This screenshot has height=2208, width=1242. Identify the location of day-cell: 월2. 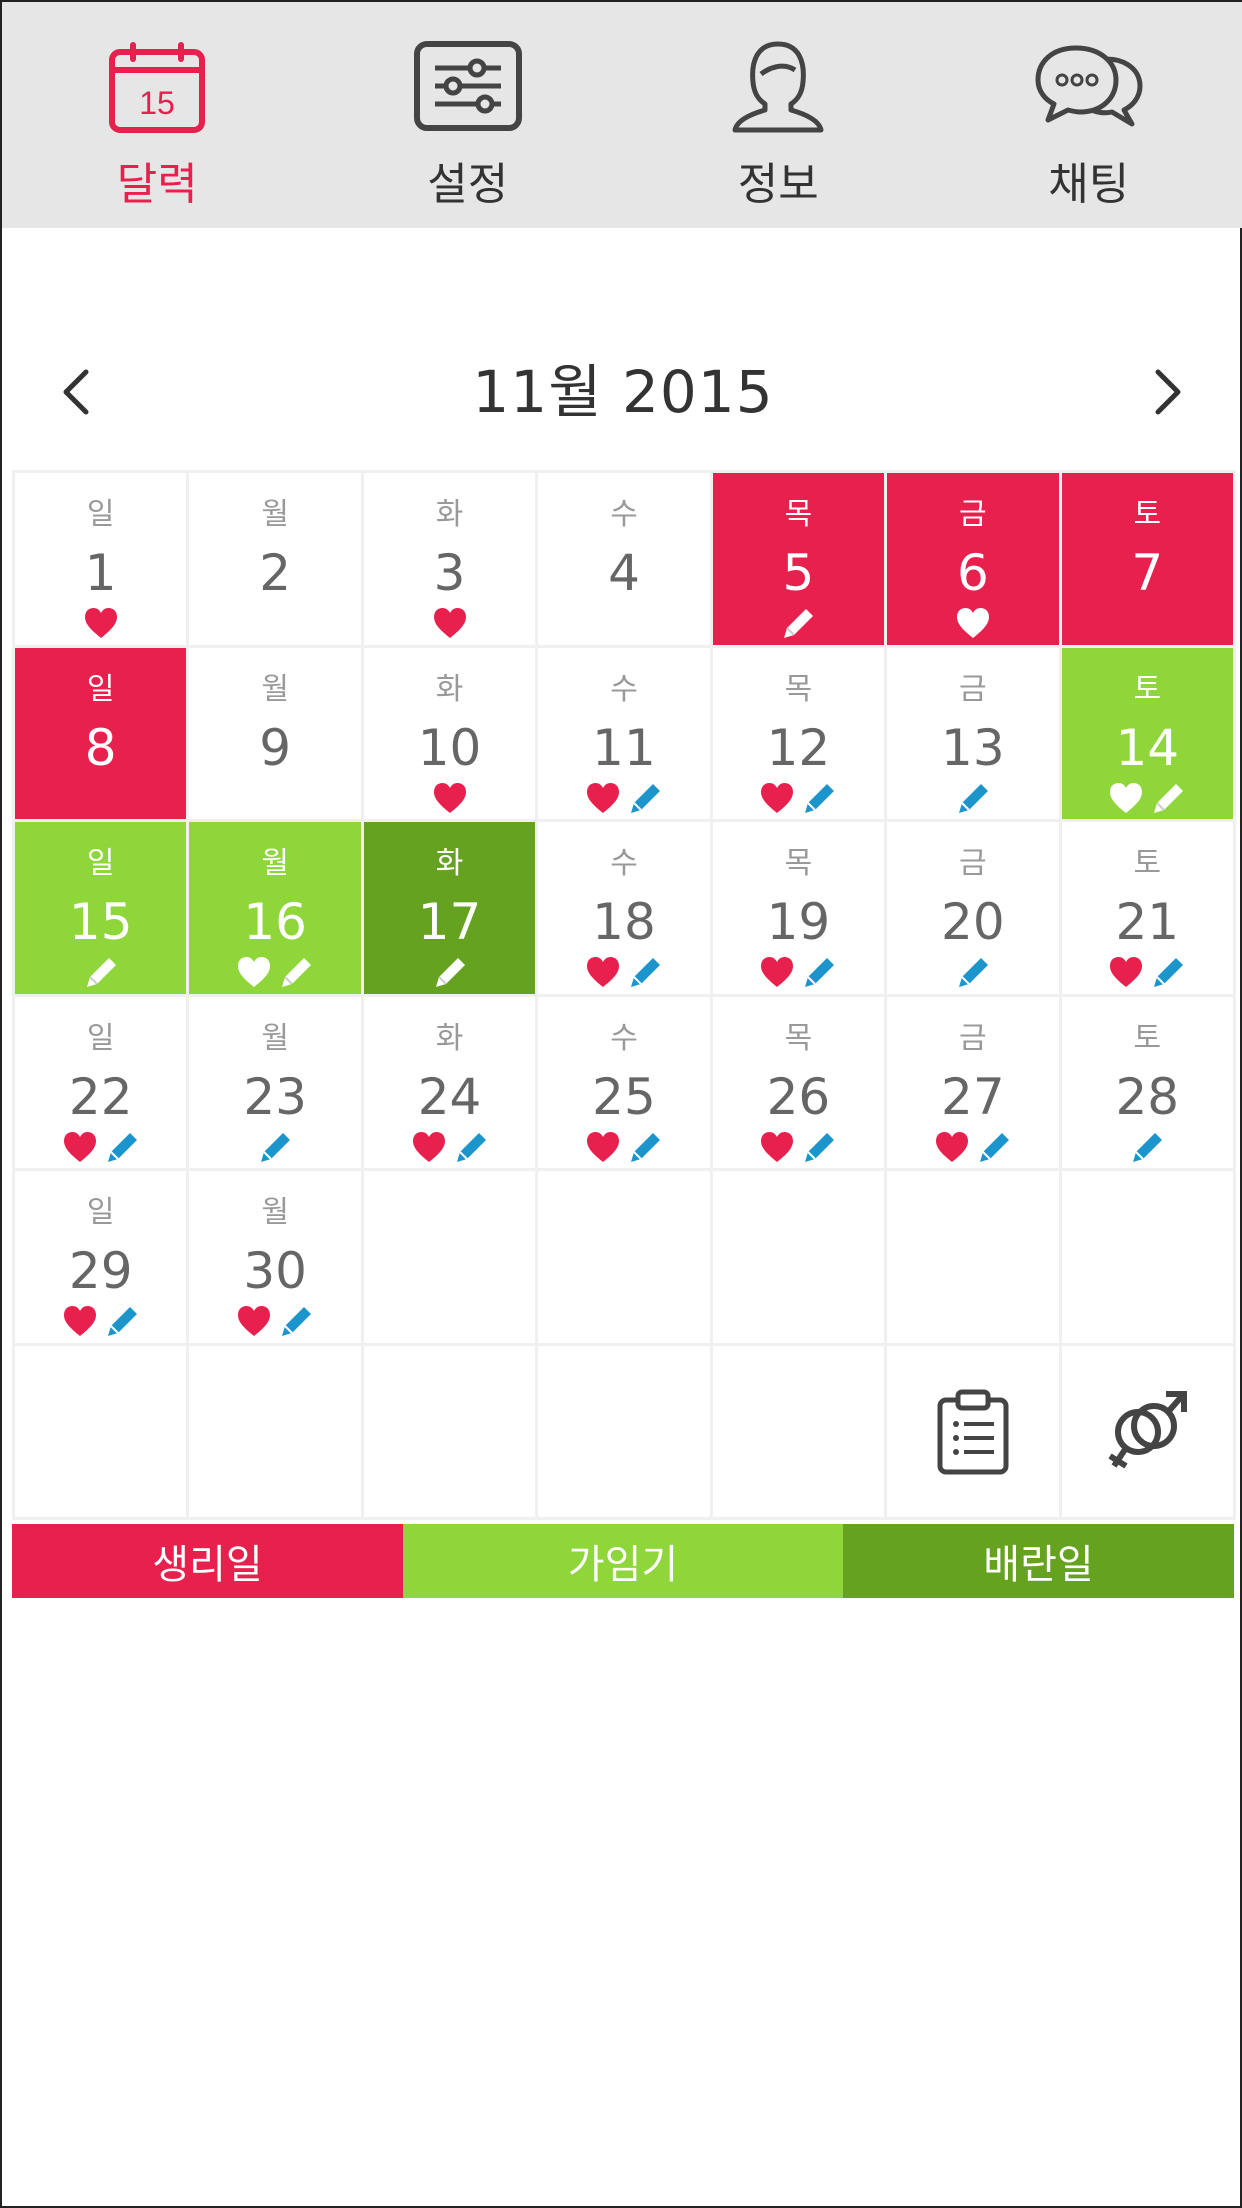
(275, 559).